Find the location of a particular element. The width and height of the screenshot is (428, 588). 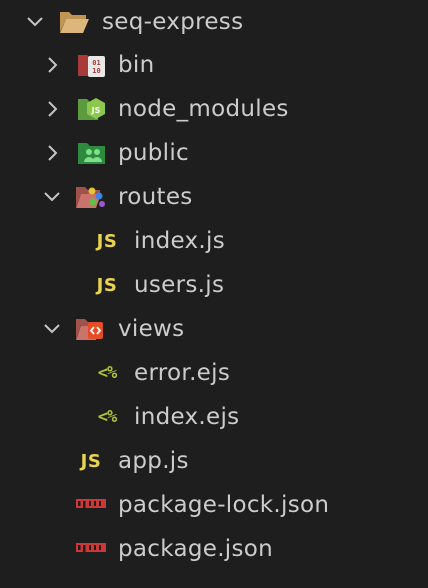

tree-item-public: public is located at coordinates (214, 153).